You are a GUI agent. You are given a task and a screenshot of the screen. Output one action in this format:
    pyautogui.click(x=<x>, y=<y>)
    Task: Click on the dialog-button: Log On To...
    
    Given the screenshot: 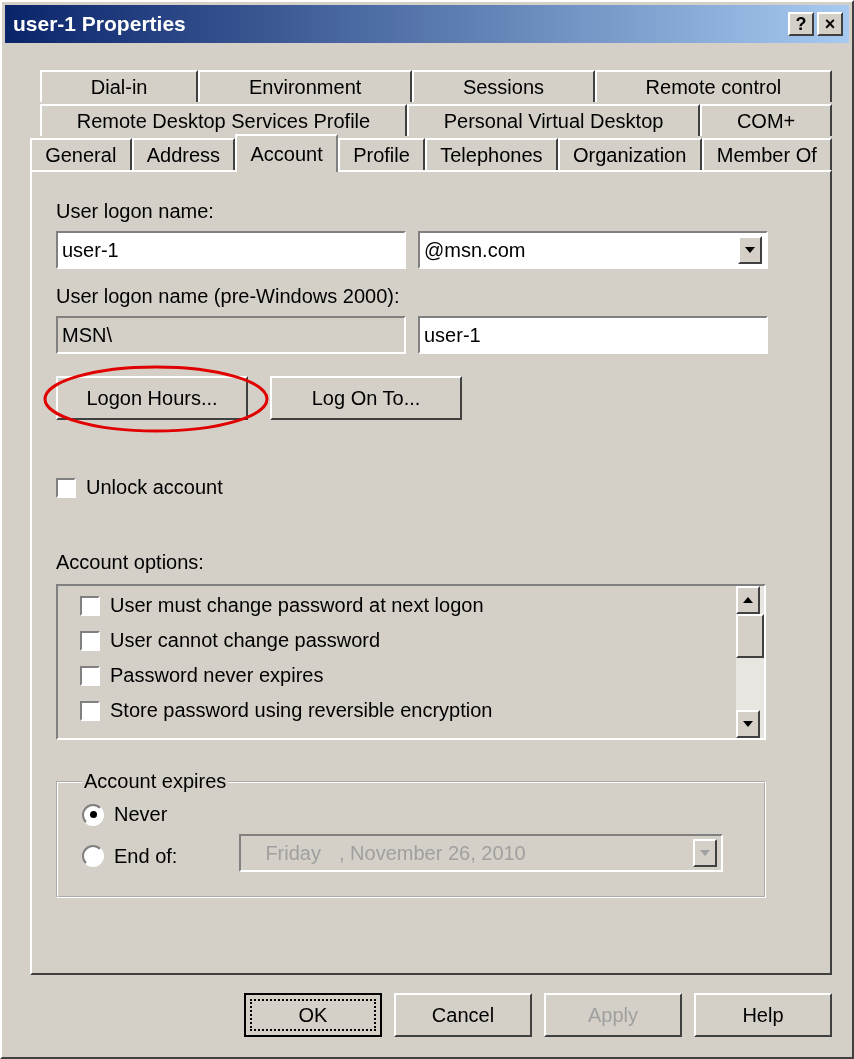 What is the action you would take?
    pyautogui.click(x=366, y=398)
    